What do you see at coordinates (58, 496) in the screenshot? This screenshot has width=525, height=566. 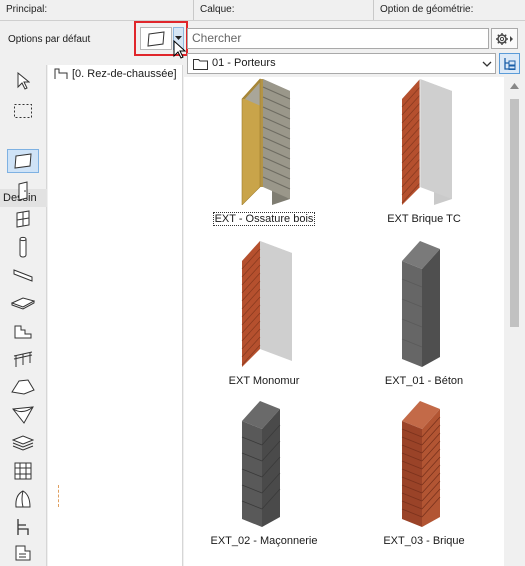 I see `splitter-marker` at bounding box center [58, 496].